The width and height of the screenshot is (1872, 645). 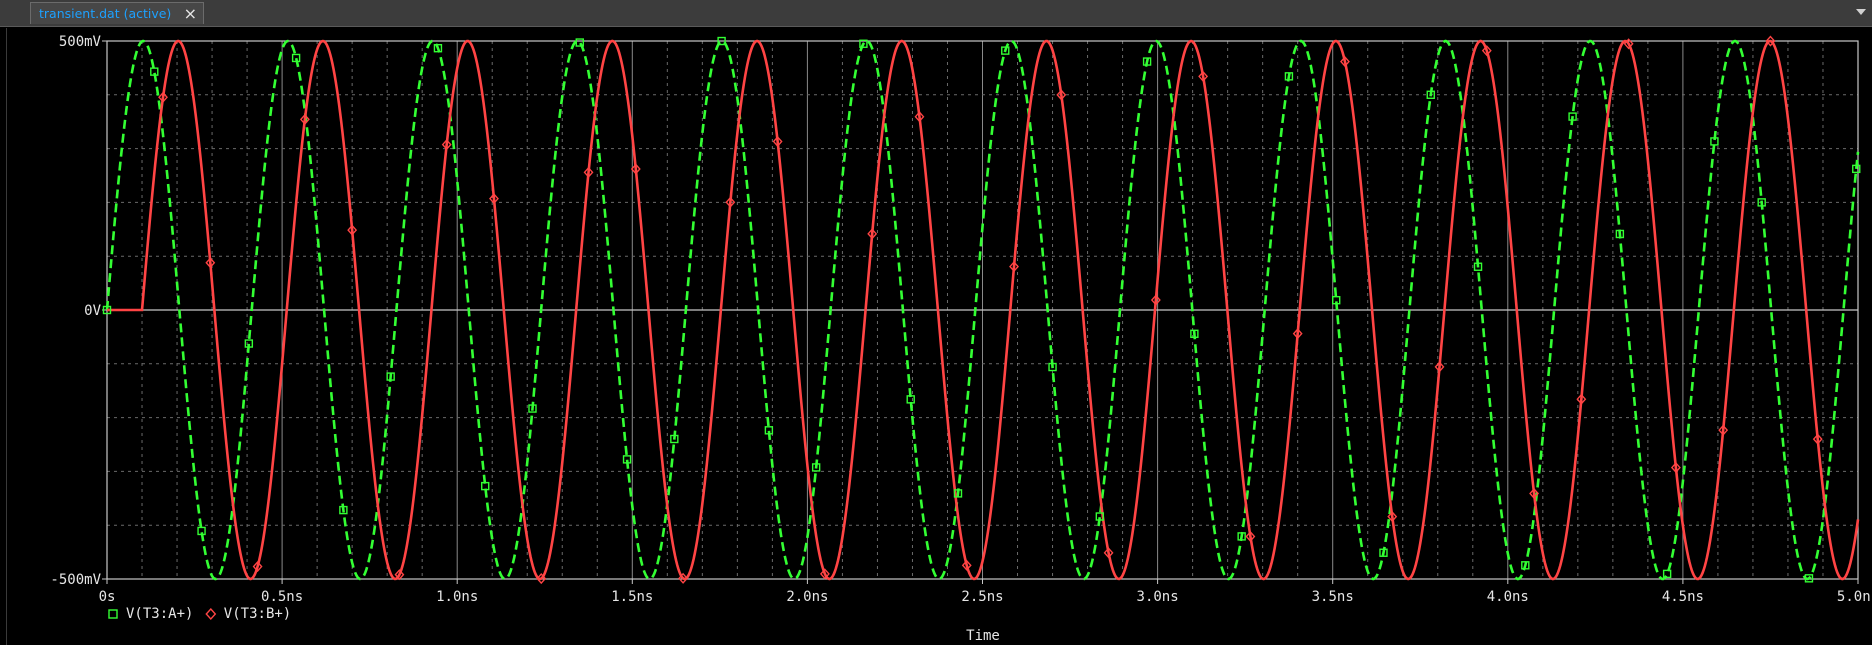 I want to click on legend: V(T3:A+) V(T3:B+), so click(x=199, y=614).